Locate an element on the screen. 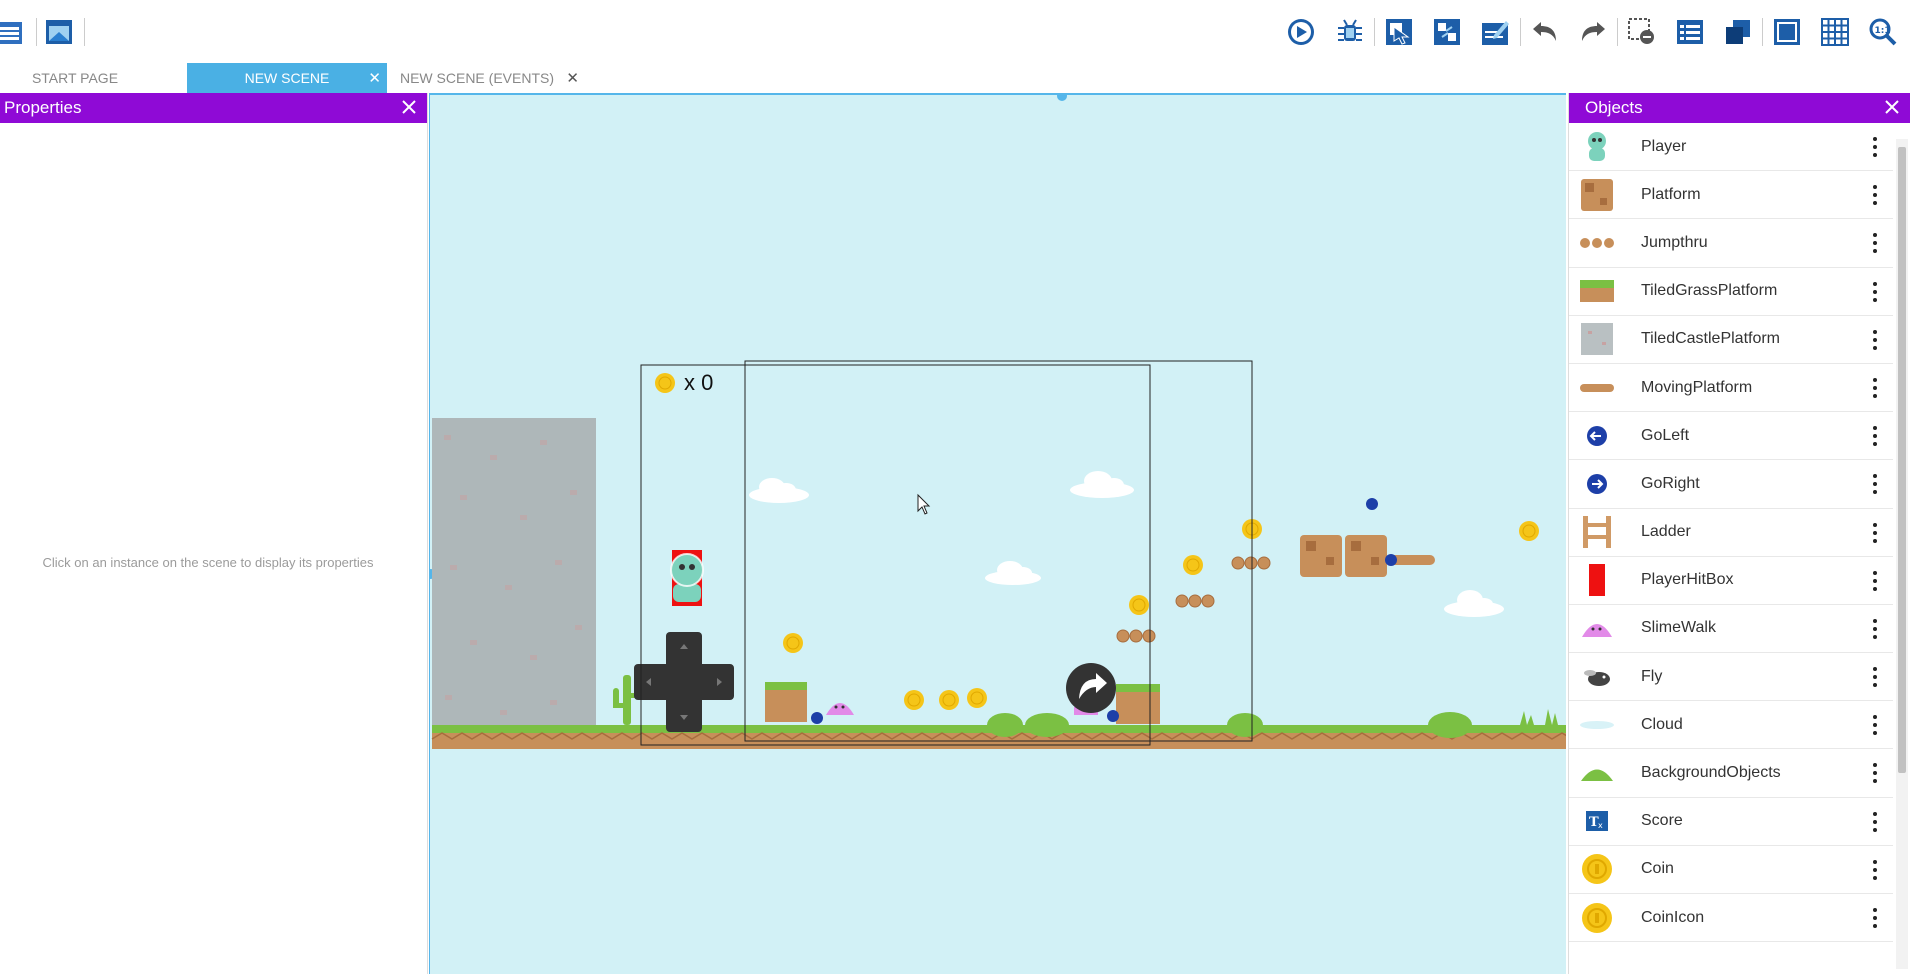  object-name: GoLeft is located at coordinates (1665, 435).